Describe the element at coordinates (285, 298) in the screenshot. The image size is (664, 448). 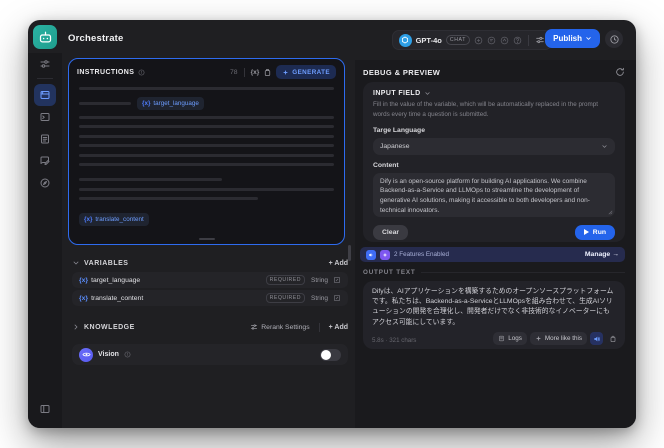
I see `required-badge: REQUIRED` at that location.